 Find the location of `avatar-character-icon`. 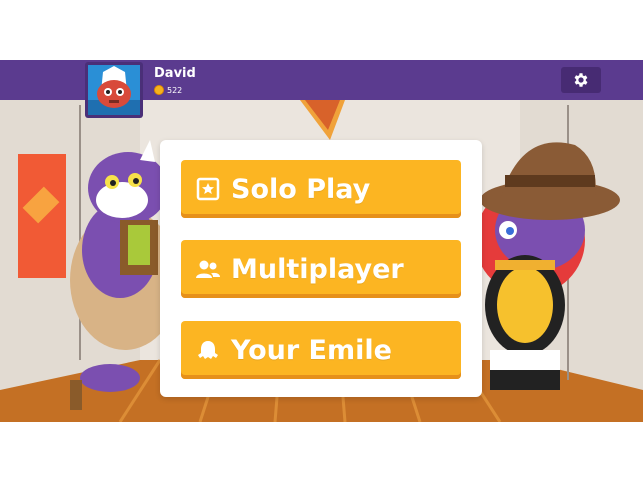

avatar-character-icon is located at coordinates (114, 90).